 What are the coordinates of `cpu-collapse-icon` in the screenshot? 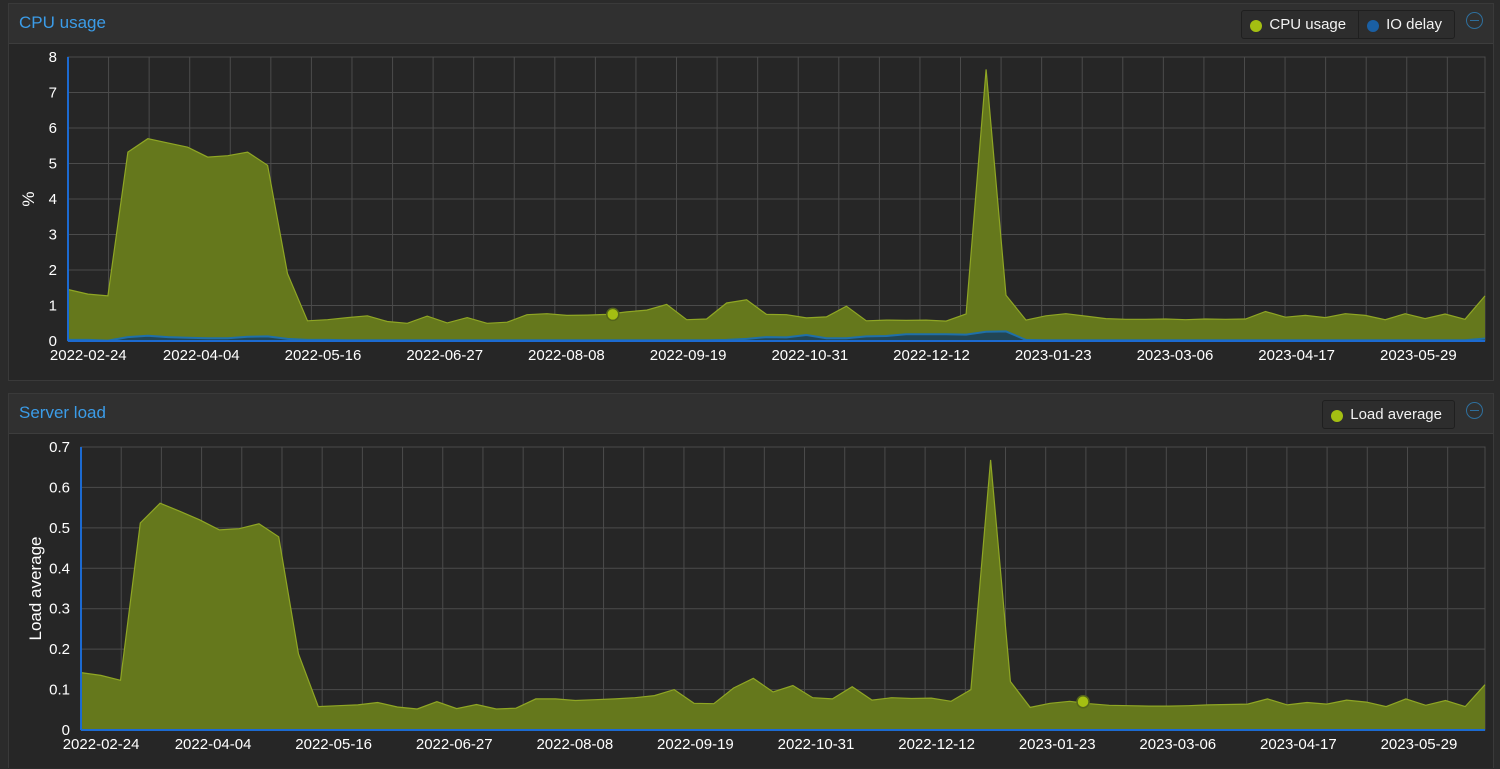 It's located at (1474, 20).